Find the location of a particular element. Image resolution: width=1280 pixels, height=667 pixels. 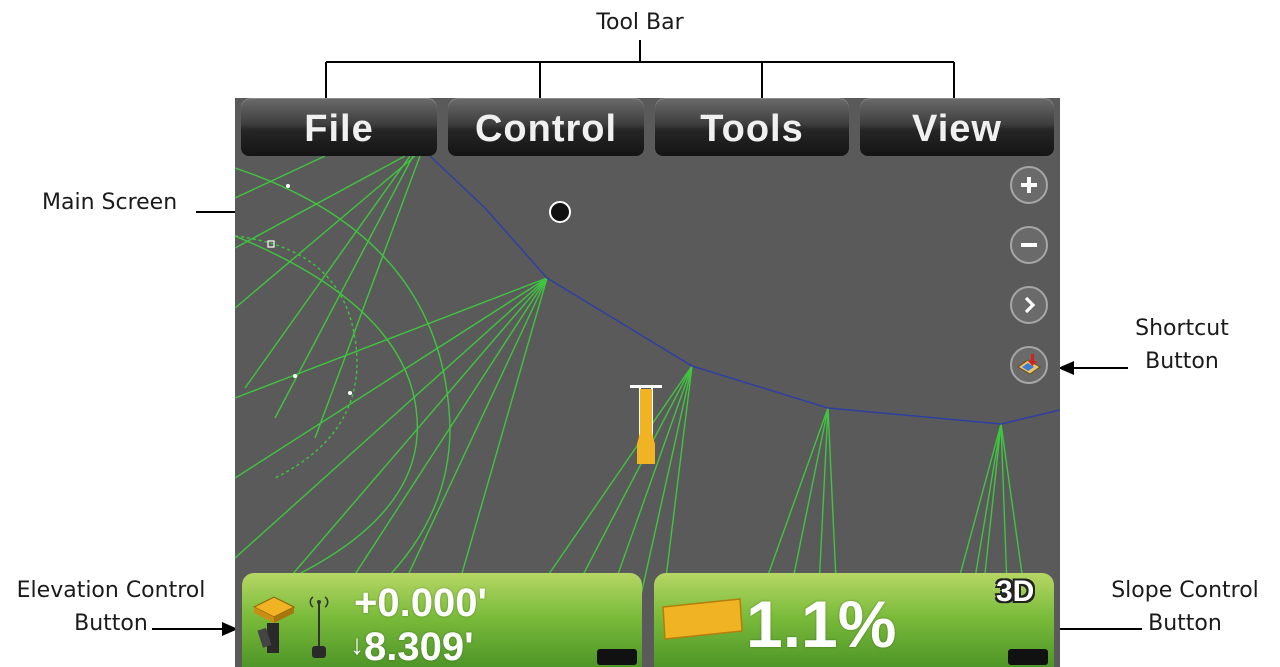

plus-icon is located at coordinates (1029, 185).